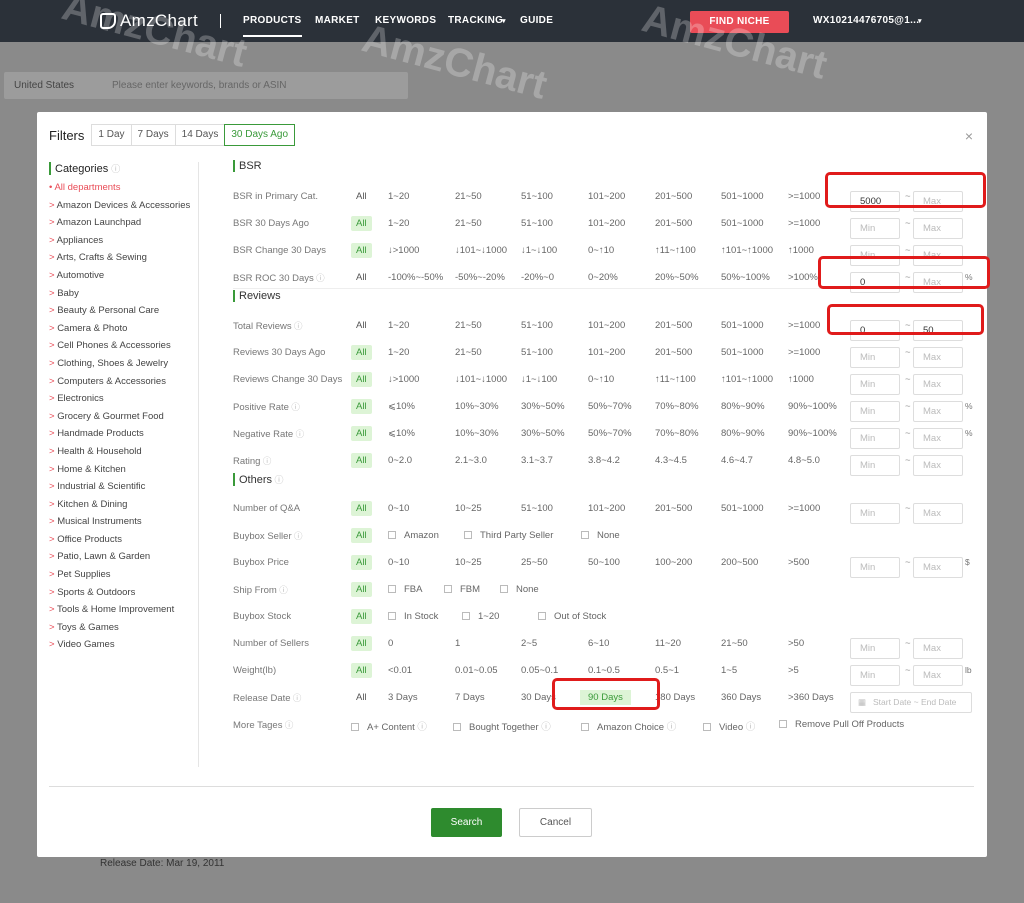 The width and height of the screenshot is (1024, 903). What do you see at coordinates (400, 670) in the screenshot?
I see `filter-option: <0.01` at bounding box center [400, 670].